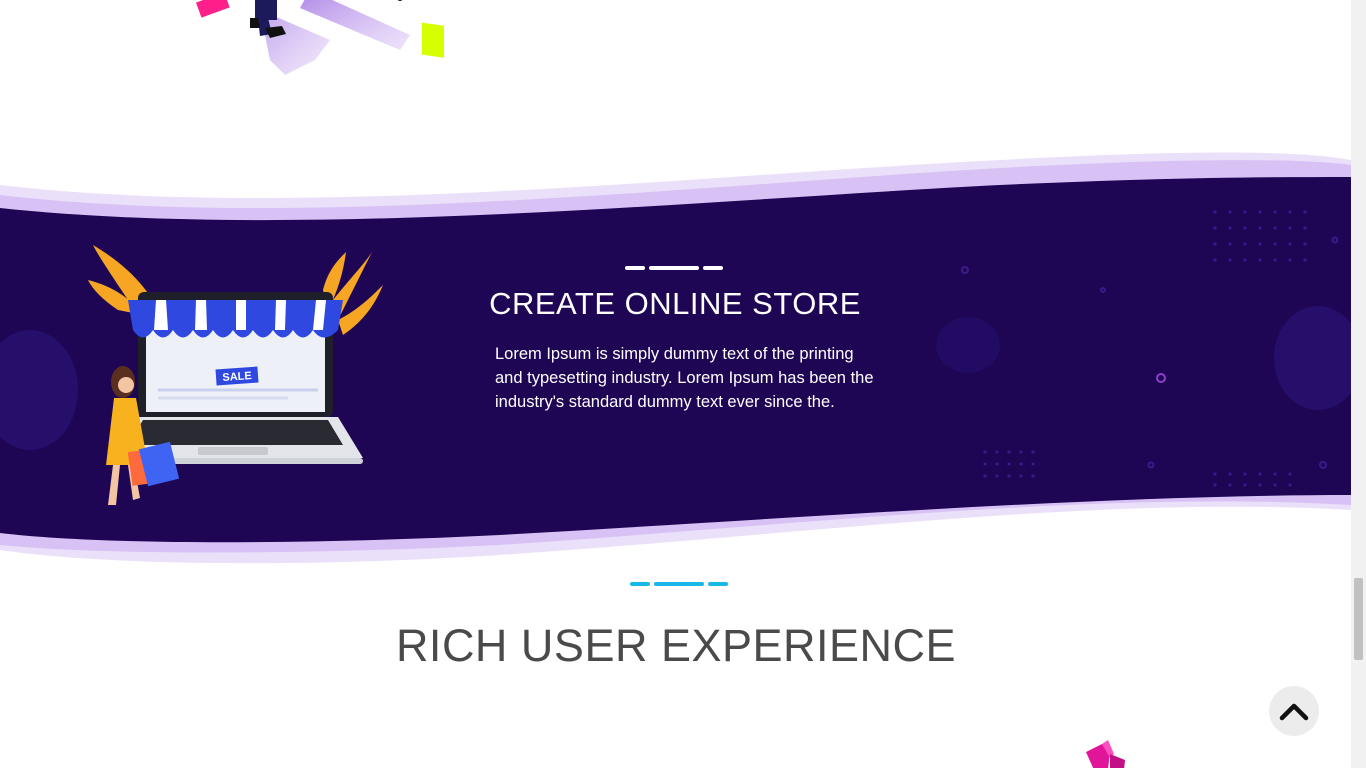 This screenshot has width=1366, height=768. What do you see at coordinates (675, 303) in the screenshot?
I see `section-title-create-online-store: CREATE ONLINE STORE` at bounding box center [675, 303].